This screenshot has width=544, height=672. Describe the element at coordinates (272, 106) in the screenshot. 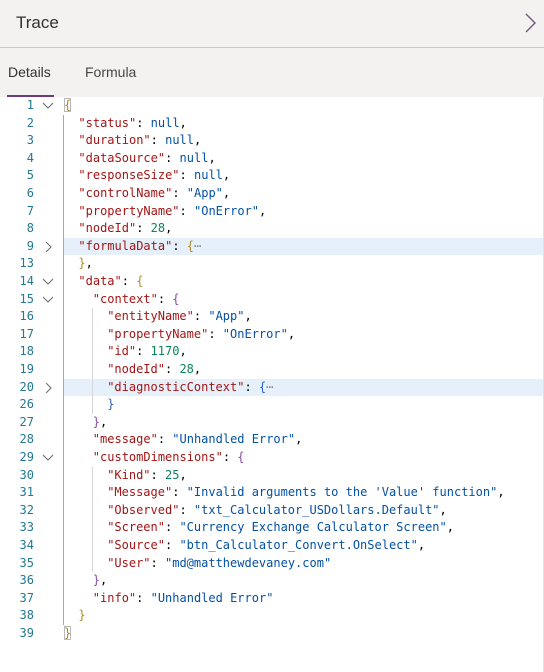

I see `code-line: 1{` at that location.